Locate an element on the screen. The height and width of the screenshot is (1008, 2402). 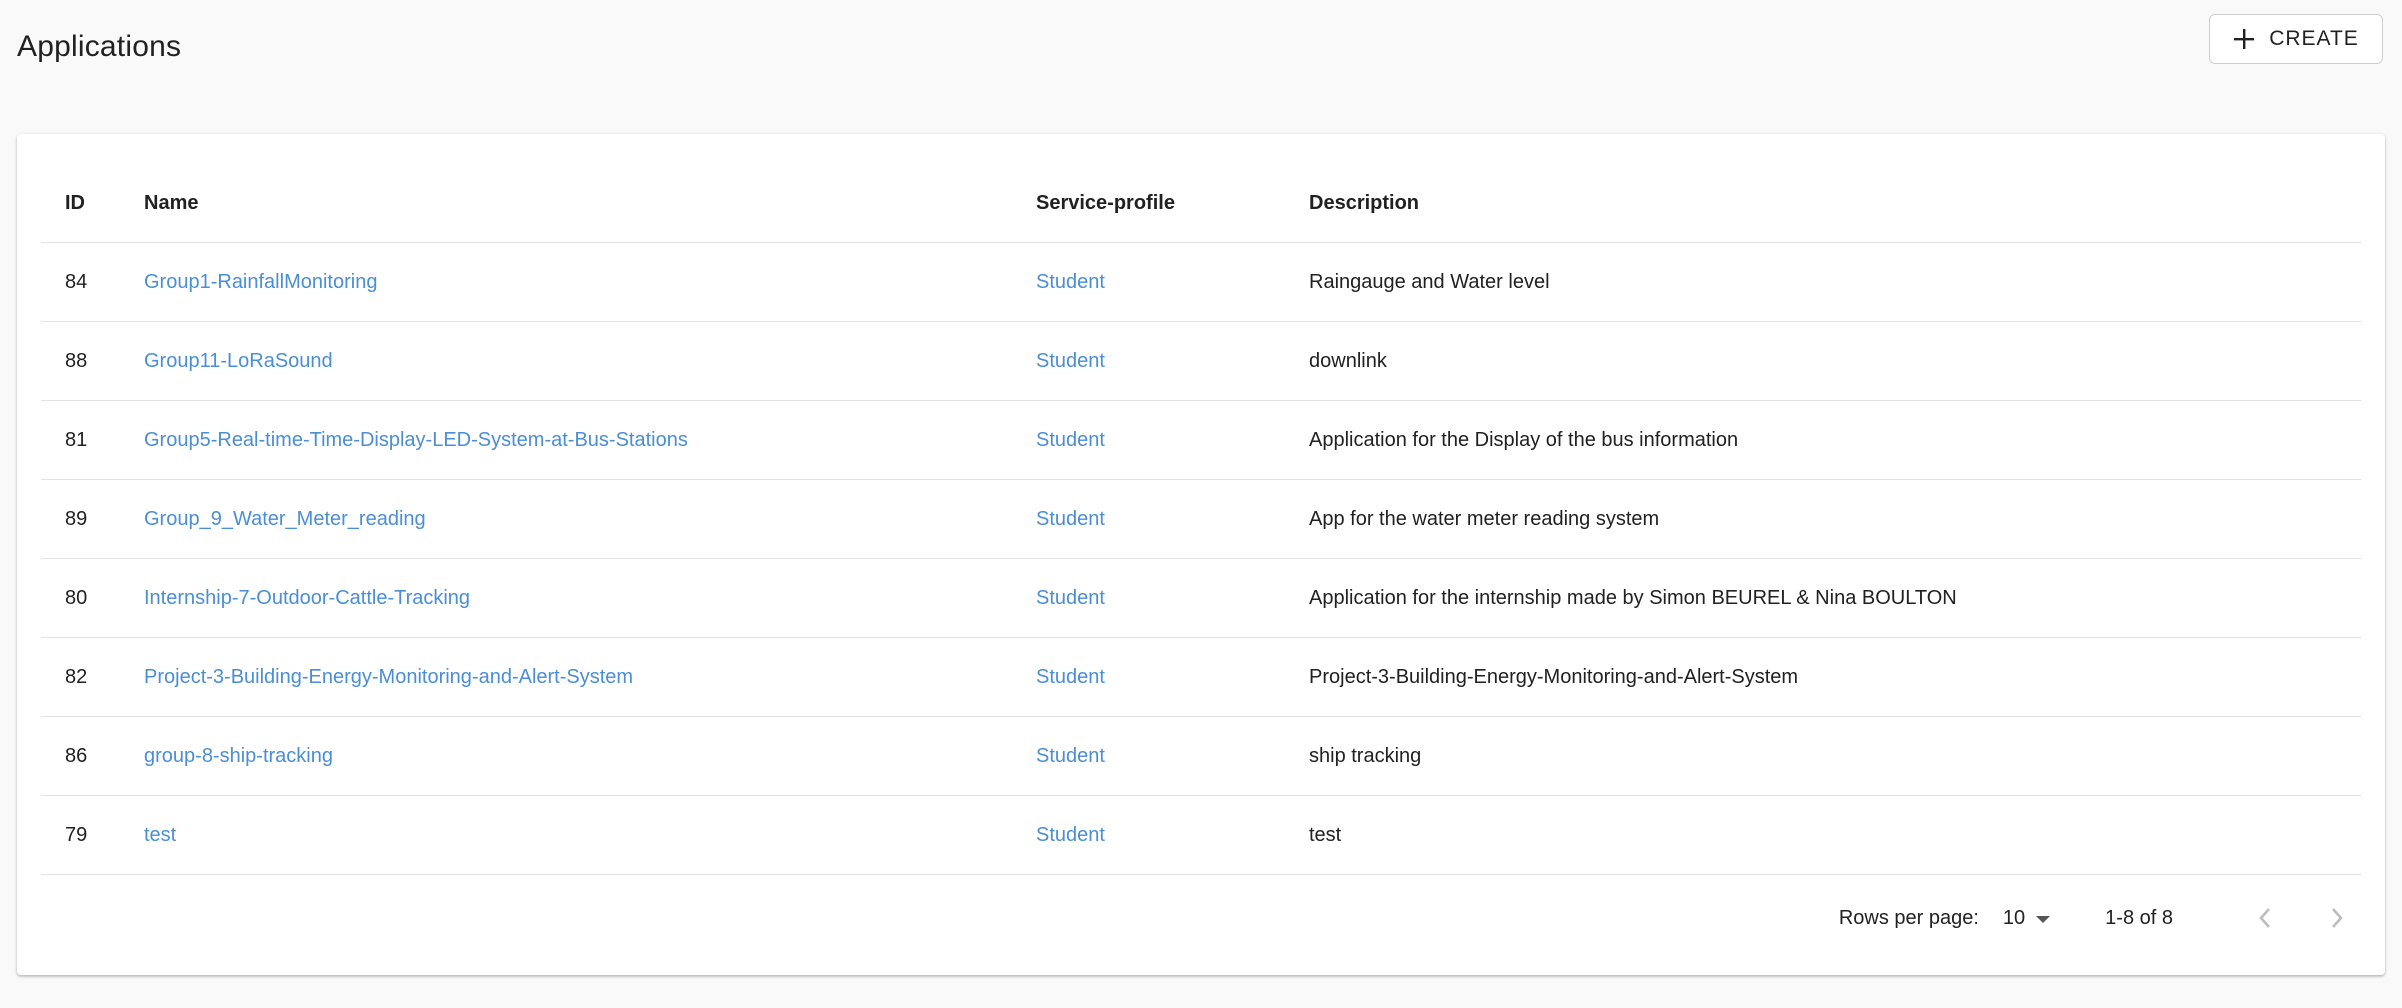
application-name-link: test is located at coordinates (160, 835).